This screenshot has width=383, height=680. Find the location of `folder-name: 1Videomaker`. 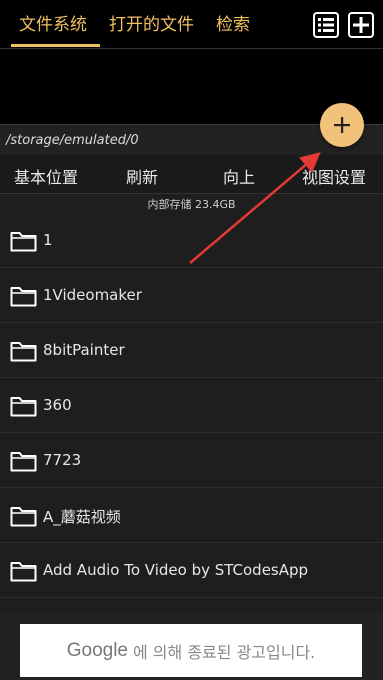

folder-name: 1Videomaker is located at coordinates (92, 295).